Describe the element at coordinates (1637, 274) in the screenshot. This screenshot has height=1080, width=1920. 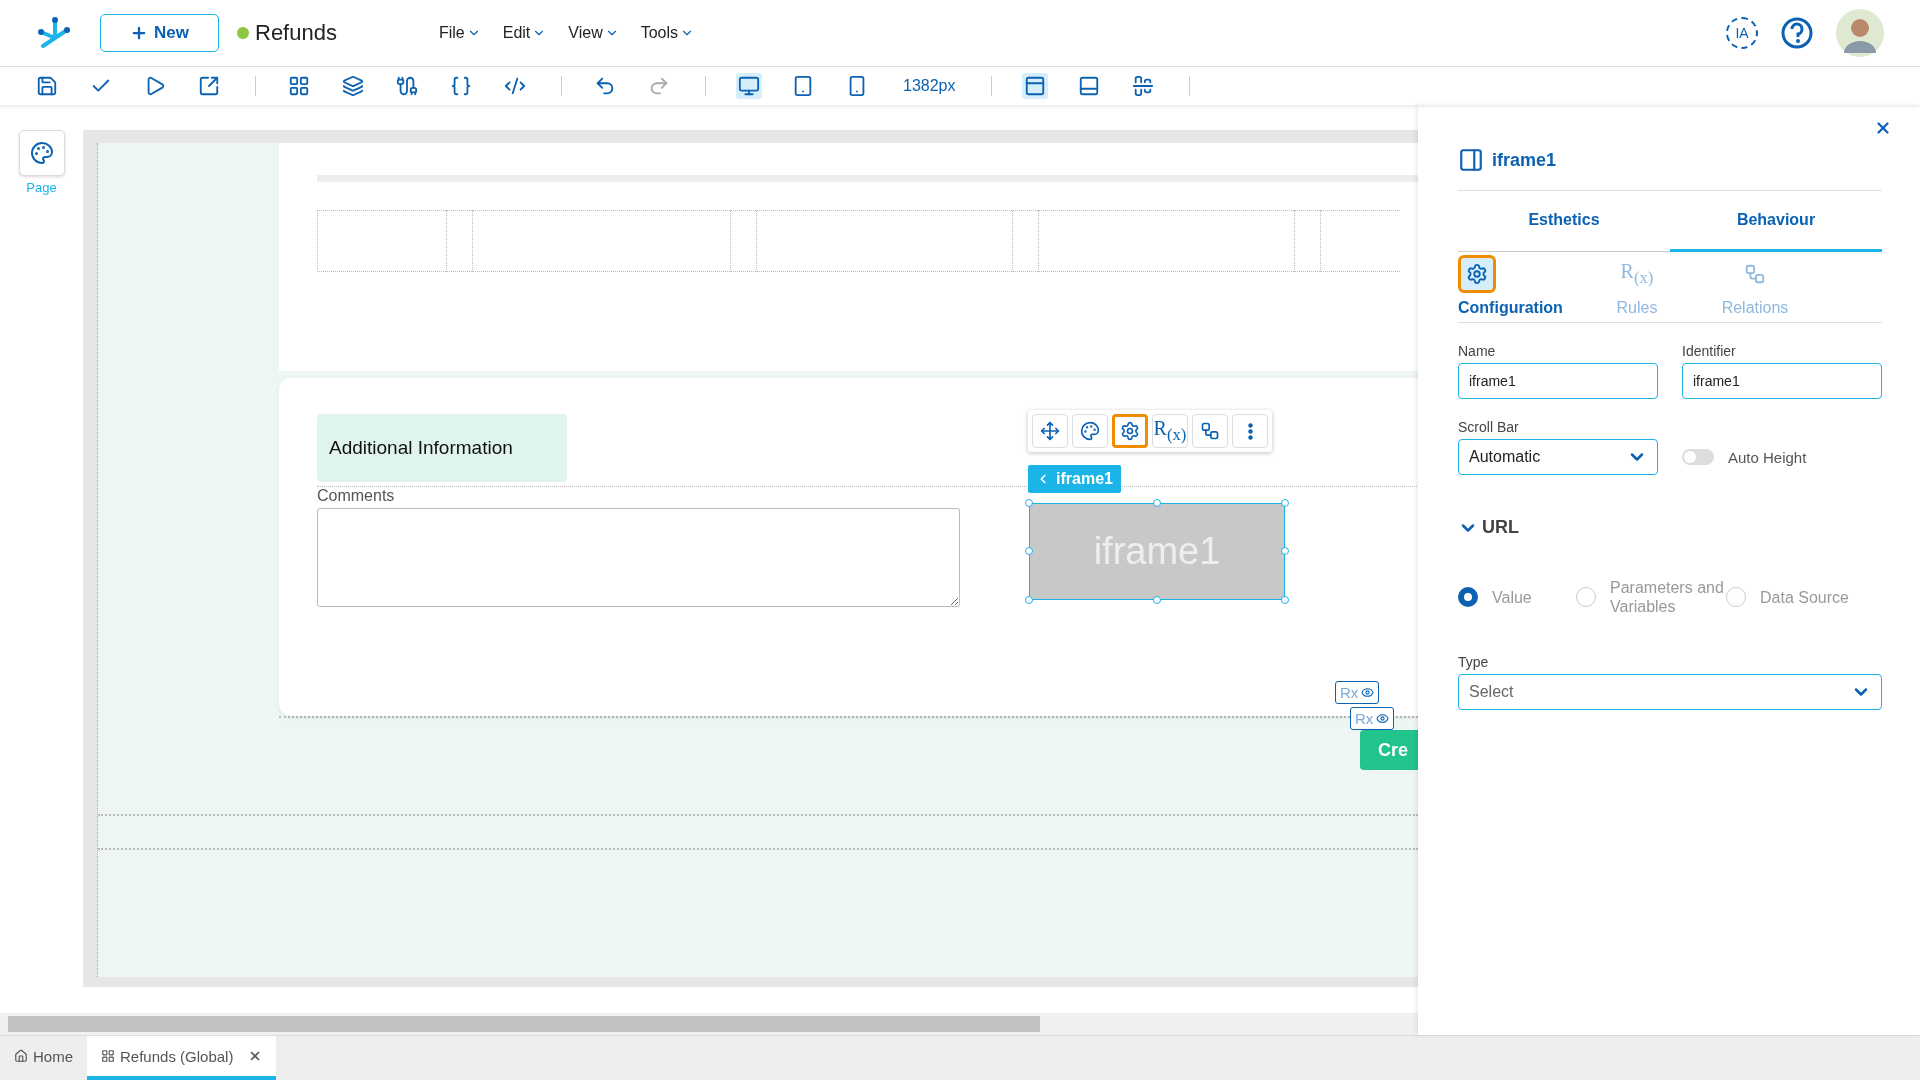
I see `rules-icon: R$_{(x)}$` at that location.